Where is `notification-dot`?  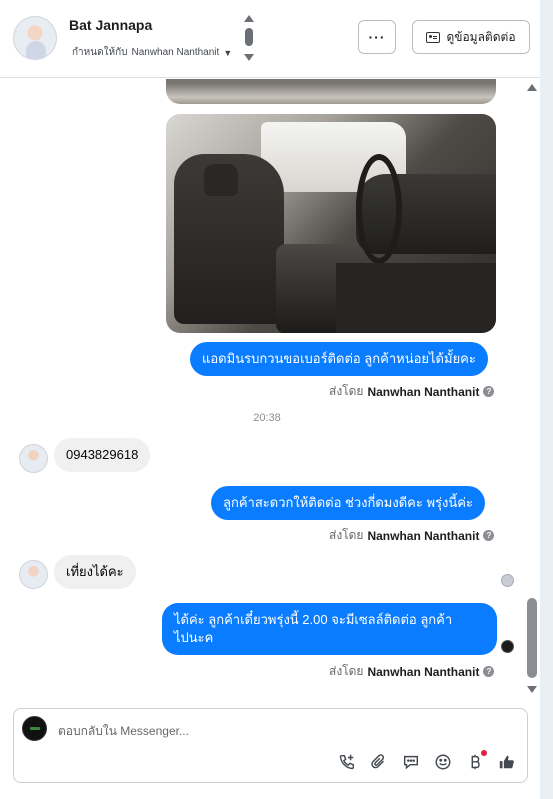 notification-dot is located at coordinates (484, 753).